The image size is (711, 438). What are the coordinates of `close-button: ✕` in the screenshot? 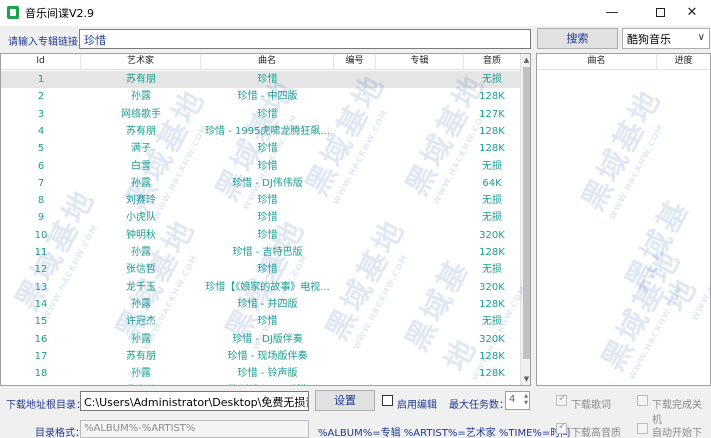 It's located at (691, 13).